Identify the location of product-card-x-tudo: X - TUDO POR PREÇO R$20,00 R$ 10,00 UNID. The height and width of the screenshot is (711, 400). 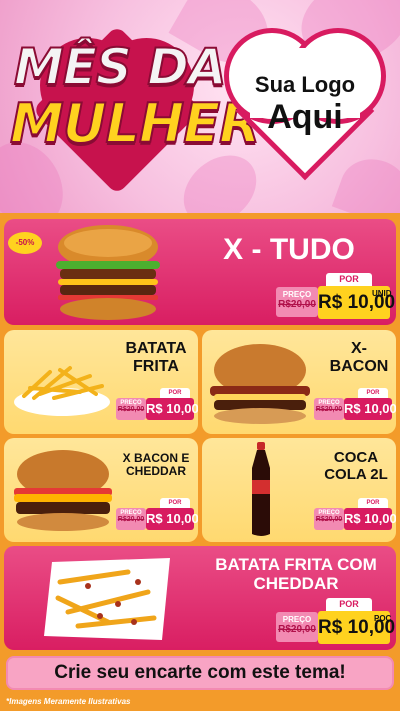
(200, 272).